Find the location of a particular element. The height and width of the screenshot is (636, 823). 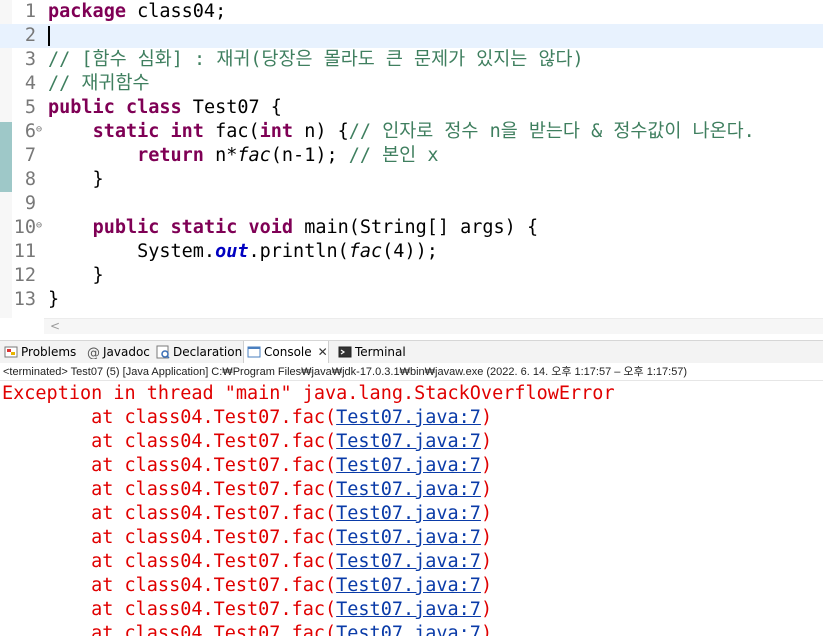

code-text: System.out.println(fac(4)); is located at coordinates (243, 252).